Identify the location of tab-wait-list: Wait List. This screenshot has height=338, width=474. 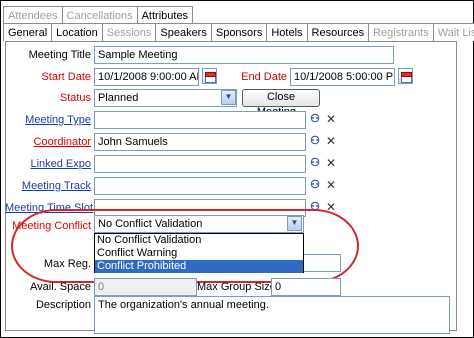
(453, 32).